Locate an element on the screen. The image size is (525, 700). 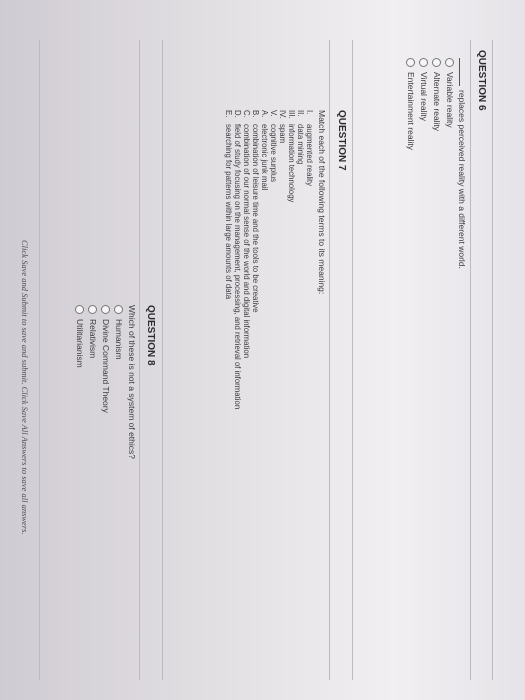
q7-top-divider is located at coordinates (352, 360).